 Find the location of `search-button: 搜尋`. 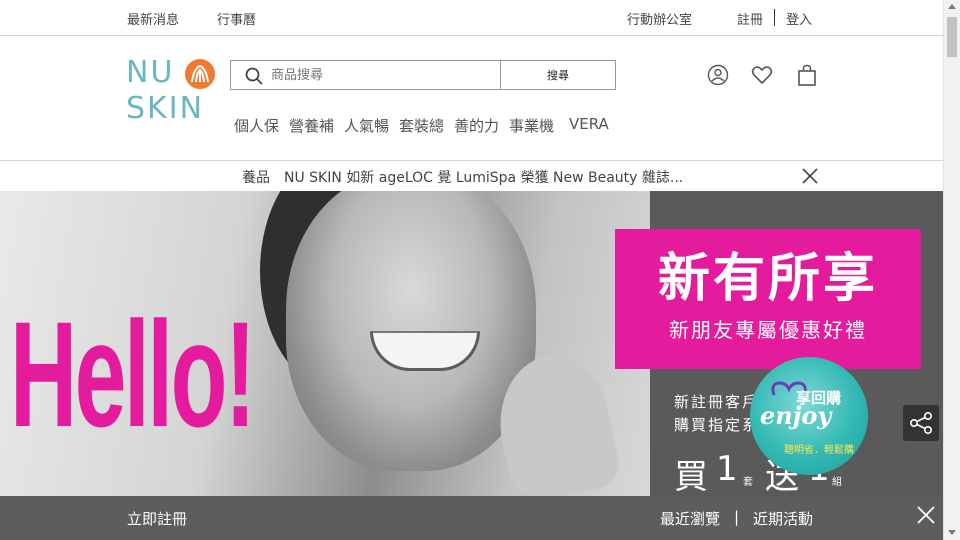

search-button: 搜尋 is located at coordinates (558, 75).